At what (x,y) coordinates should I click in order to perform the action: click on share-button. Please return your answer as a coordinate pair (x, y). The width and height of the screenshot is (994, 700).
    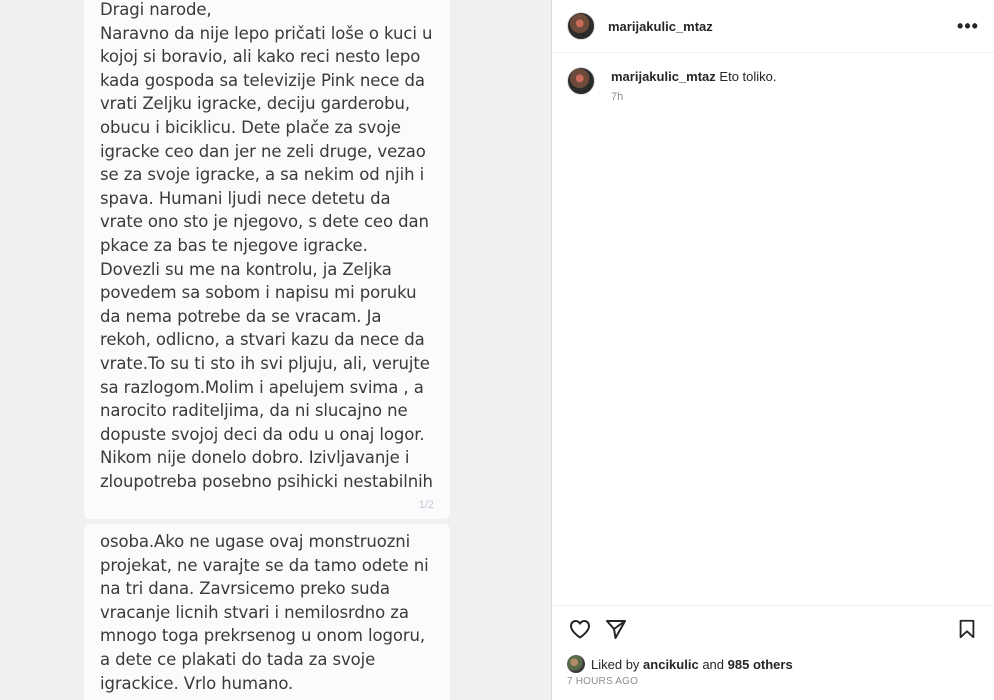
    Looking at the image, I should click on (616, 629).